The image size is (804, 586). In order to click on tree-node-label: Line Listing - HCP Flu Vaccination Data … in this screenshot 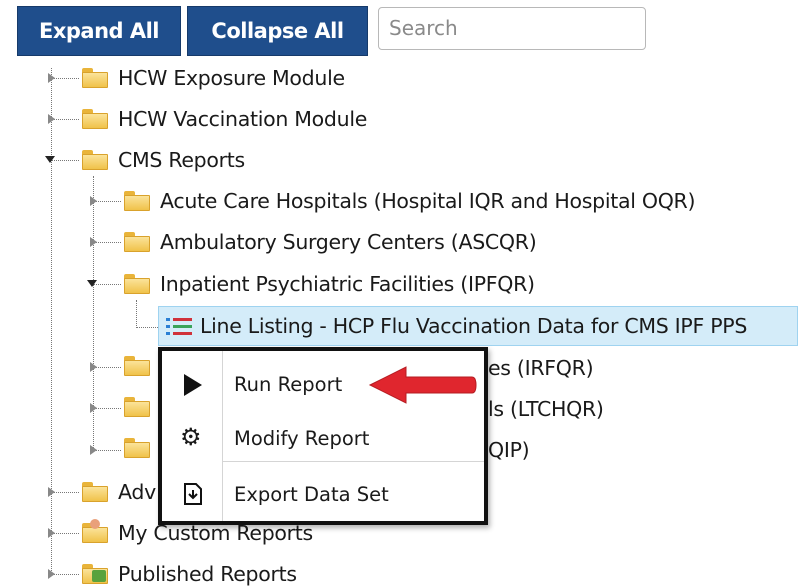, I will do `click(474, 326)`.